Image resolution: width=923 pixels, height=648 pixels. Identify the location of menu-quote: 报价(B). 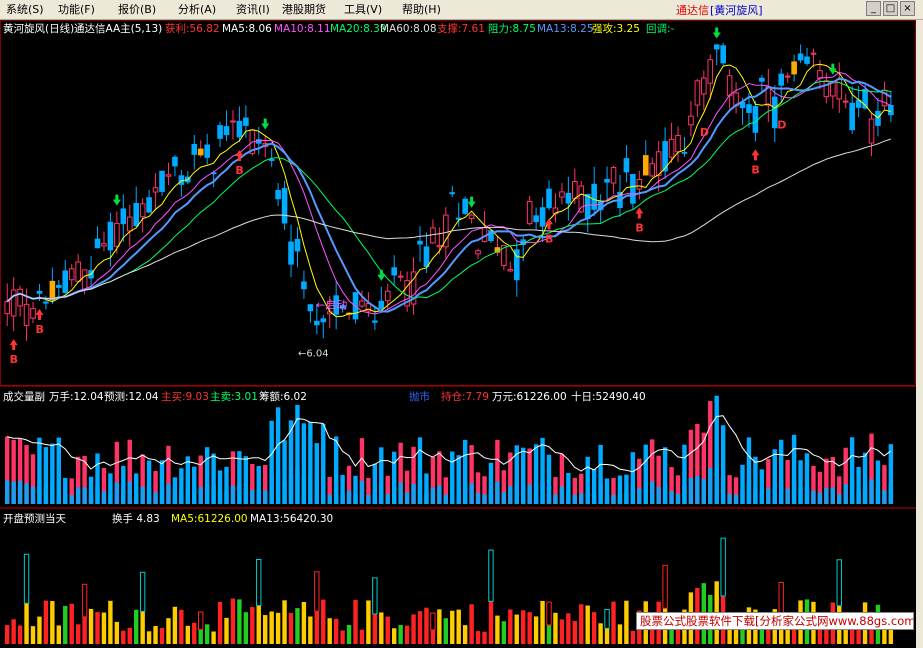
(137, 10).